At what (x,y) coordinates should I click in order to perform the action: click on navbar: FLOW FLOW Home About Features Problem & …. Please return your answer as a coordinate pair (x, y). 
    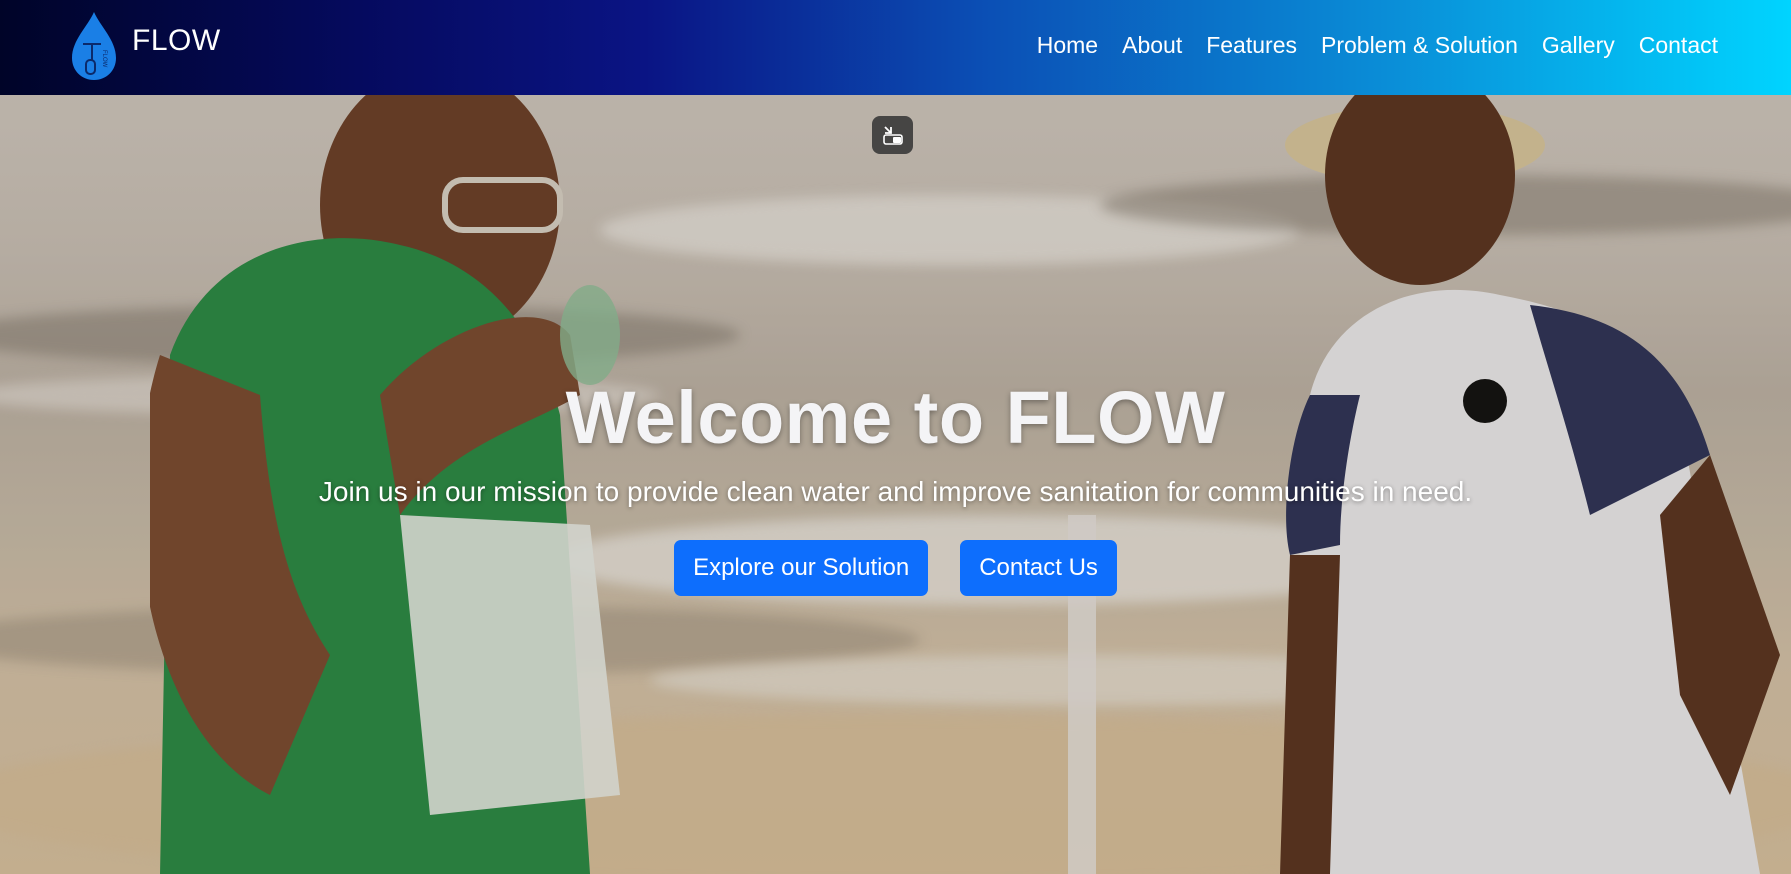
    Looking at the image, I should click on (895, 47).